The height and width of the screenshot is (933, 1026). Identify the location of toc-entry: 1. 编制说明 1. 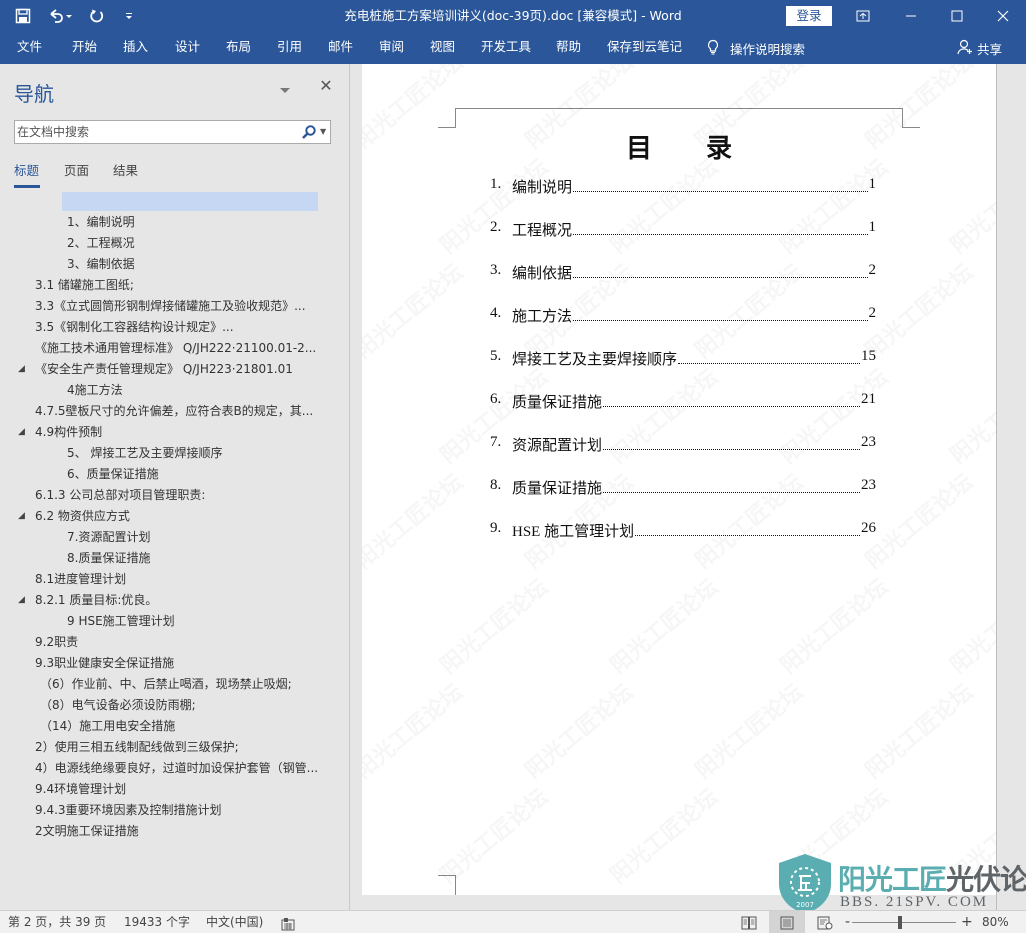
(683, 197).